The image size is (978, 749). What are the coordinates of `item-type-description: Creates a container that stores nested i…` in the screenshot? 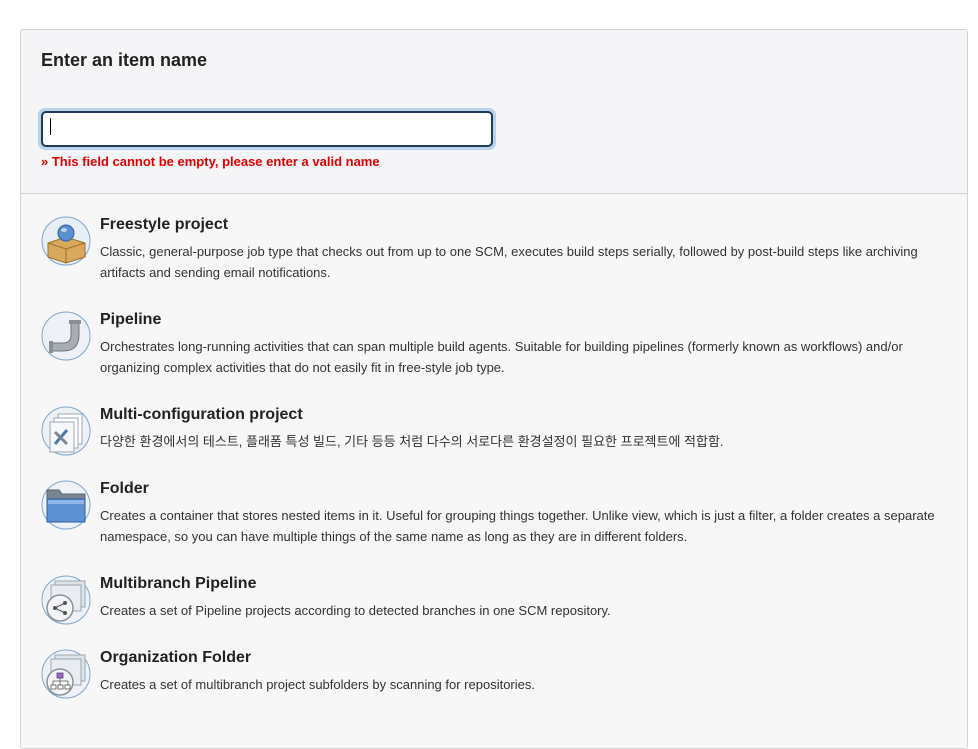 It's located at (517, 526).